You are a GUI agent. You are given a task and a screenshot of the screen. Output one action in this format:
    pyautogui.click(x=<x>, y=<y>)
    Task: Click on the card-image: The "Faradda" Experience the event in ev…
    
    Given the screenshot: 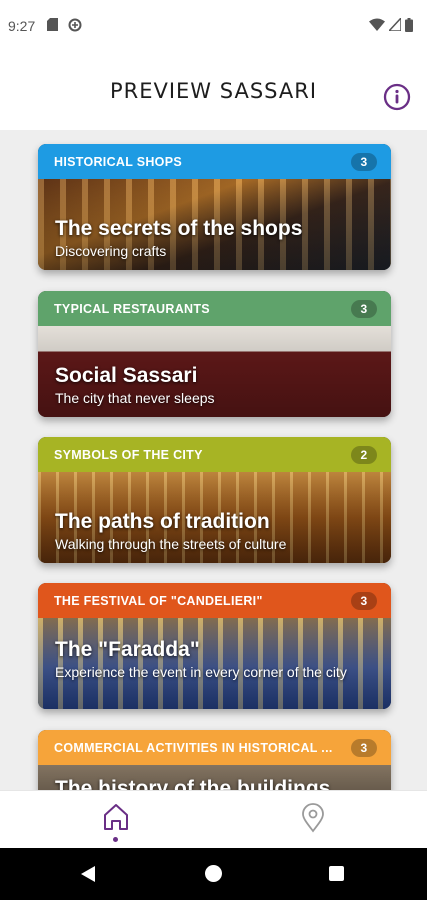 What is the action you would take?
    pyautogui.click(x=214, y=663)
    